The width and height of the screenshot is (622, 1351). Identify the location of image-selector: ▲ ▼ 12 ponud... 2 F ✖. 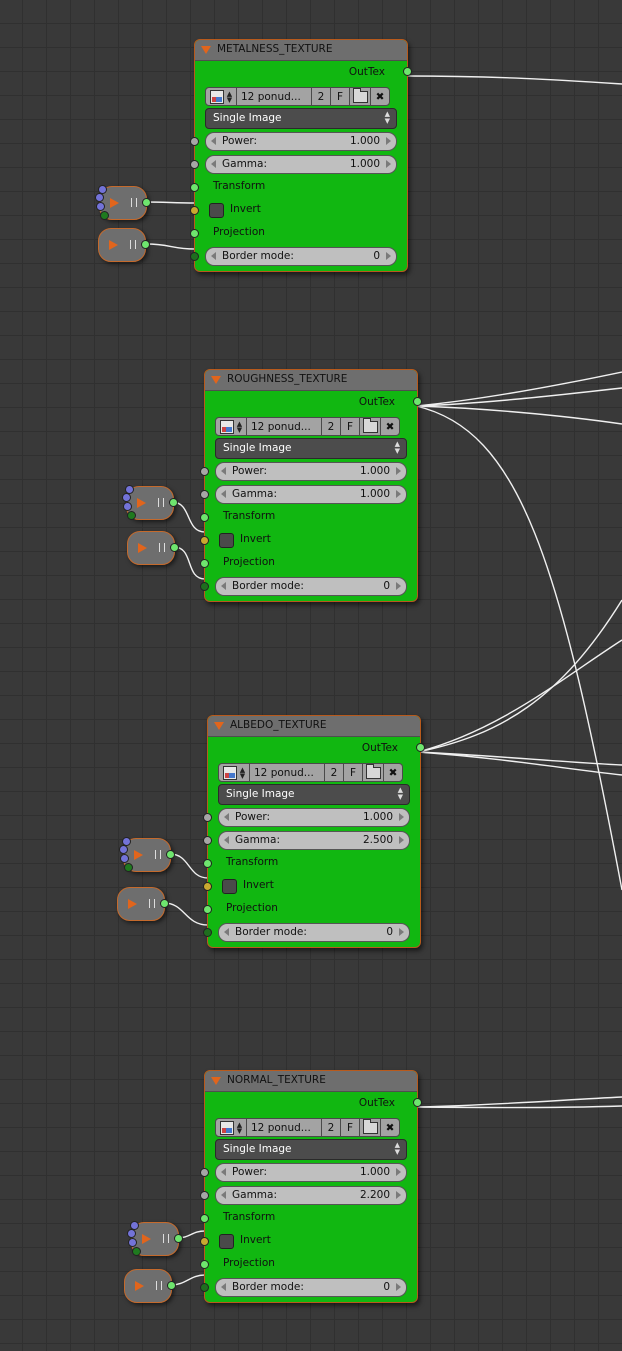
(310, 772).